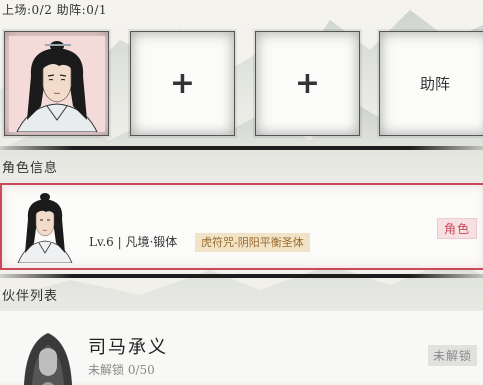 The image size is (483, 385). What do you see at coordinates (30, 168) in the screenshot?
I see `section-title-character-info: 角色信息` at bounding box center [30, 168].